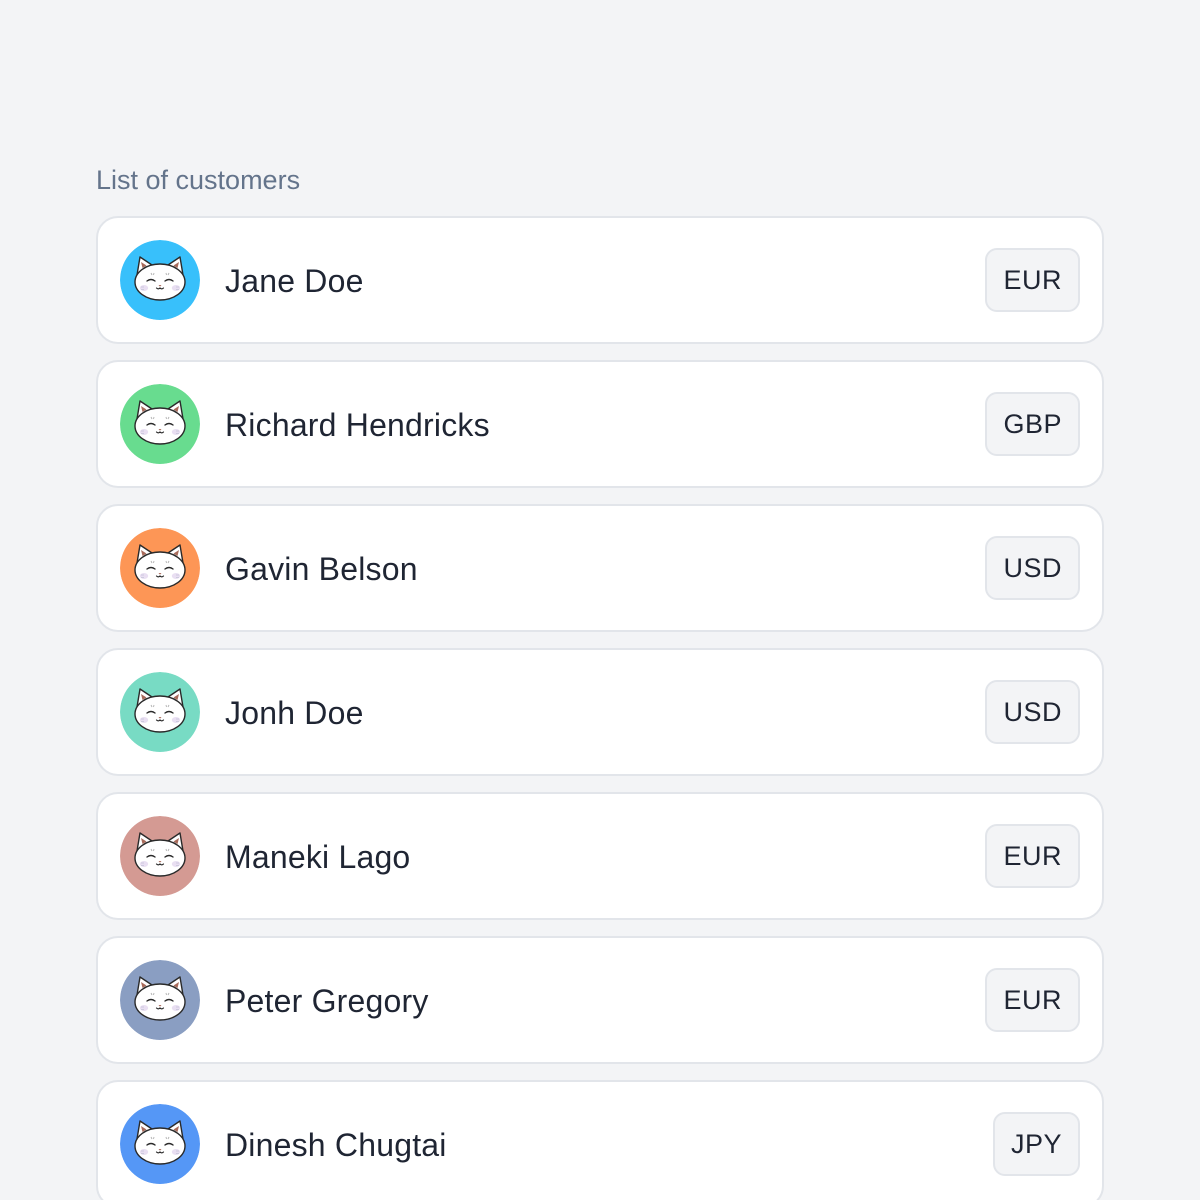 This screenshot has height=1200, width=1200. What do you see at coordinates (600, 1140) in the screenshot?
I see `customer-card: Dinesh Chugtai JPY` at bounding box center [600, 1140].